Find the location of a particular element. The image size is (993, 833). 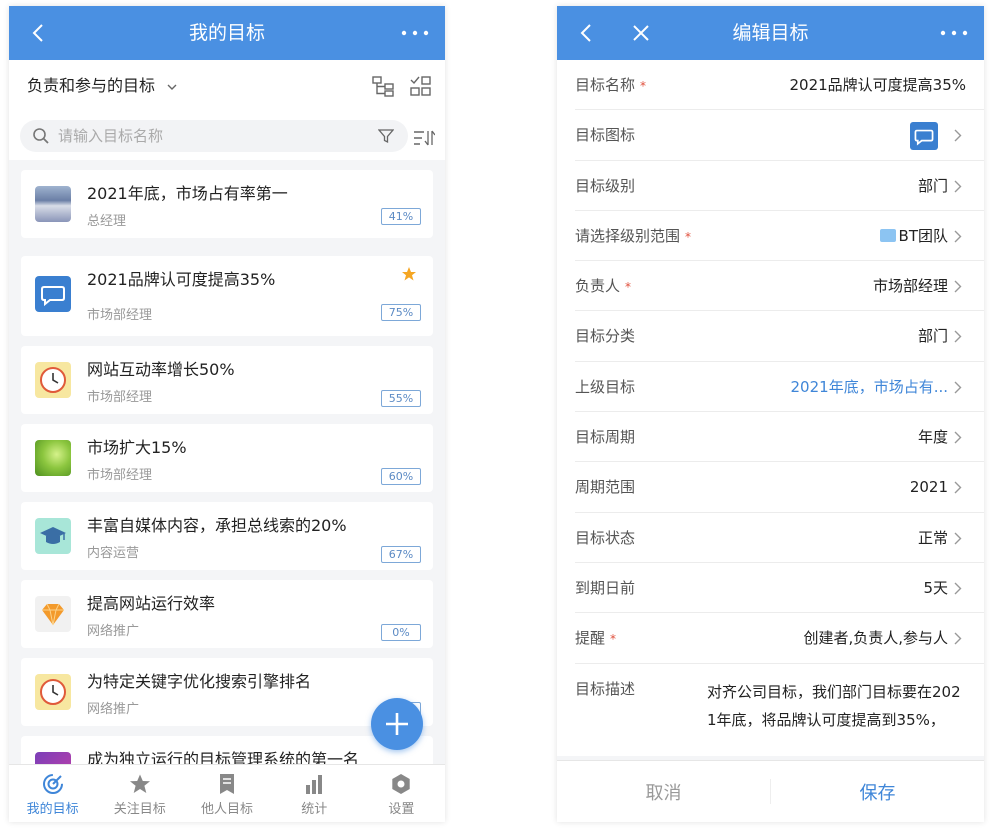

action-footer: 取消 保存 is located at coordinates (770, 791).